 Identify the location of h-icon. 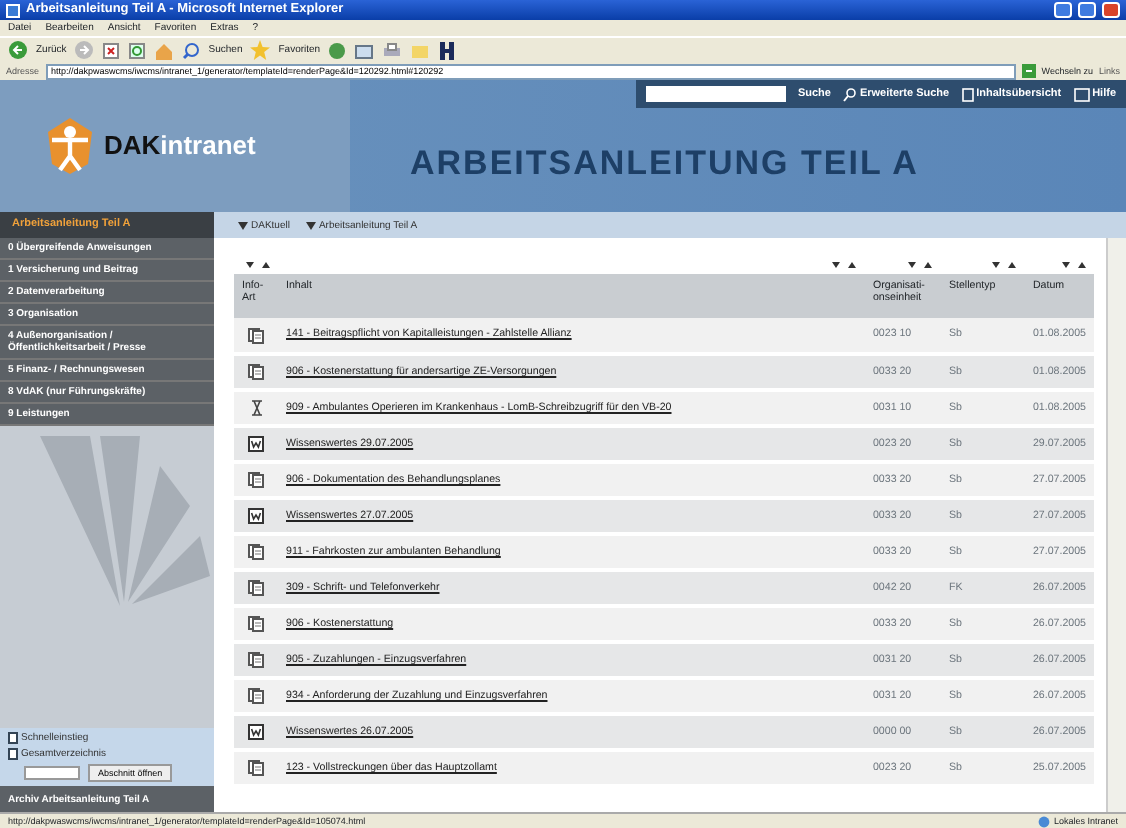
(447, 50).